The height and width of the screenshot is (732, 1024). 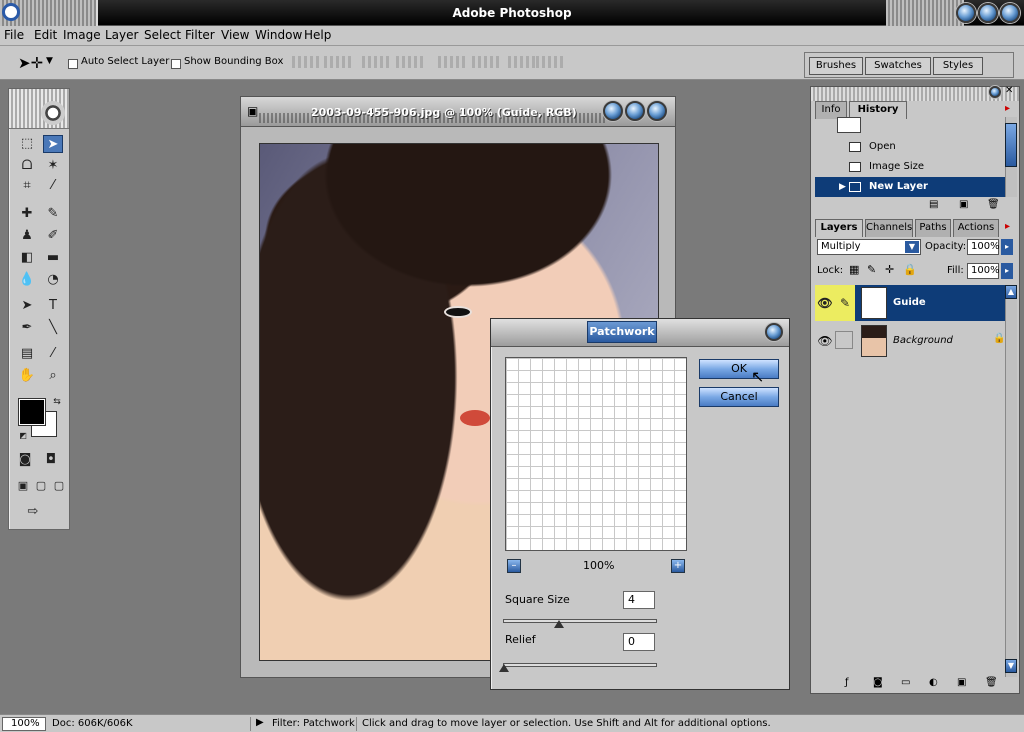 What do you see at coordinates (121, 35) in the screenshot?
I see `menu-layer: Layer` at bounding box center [121, 35].